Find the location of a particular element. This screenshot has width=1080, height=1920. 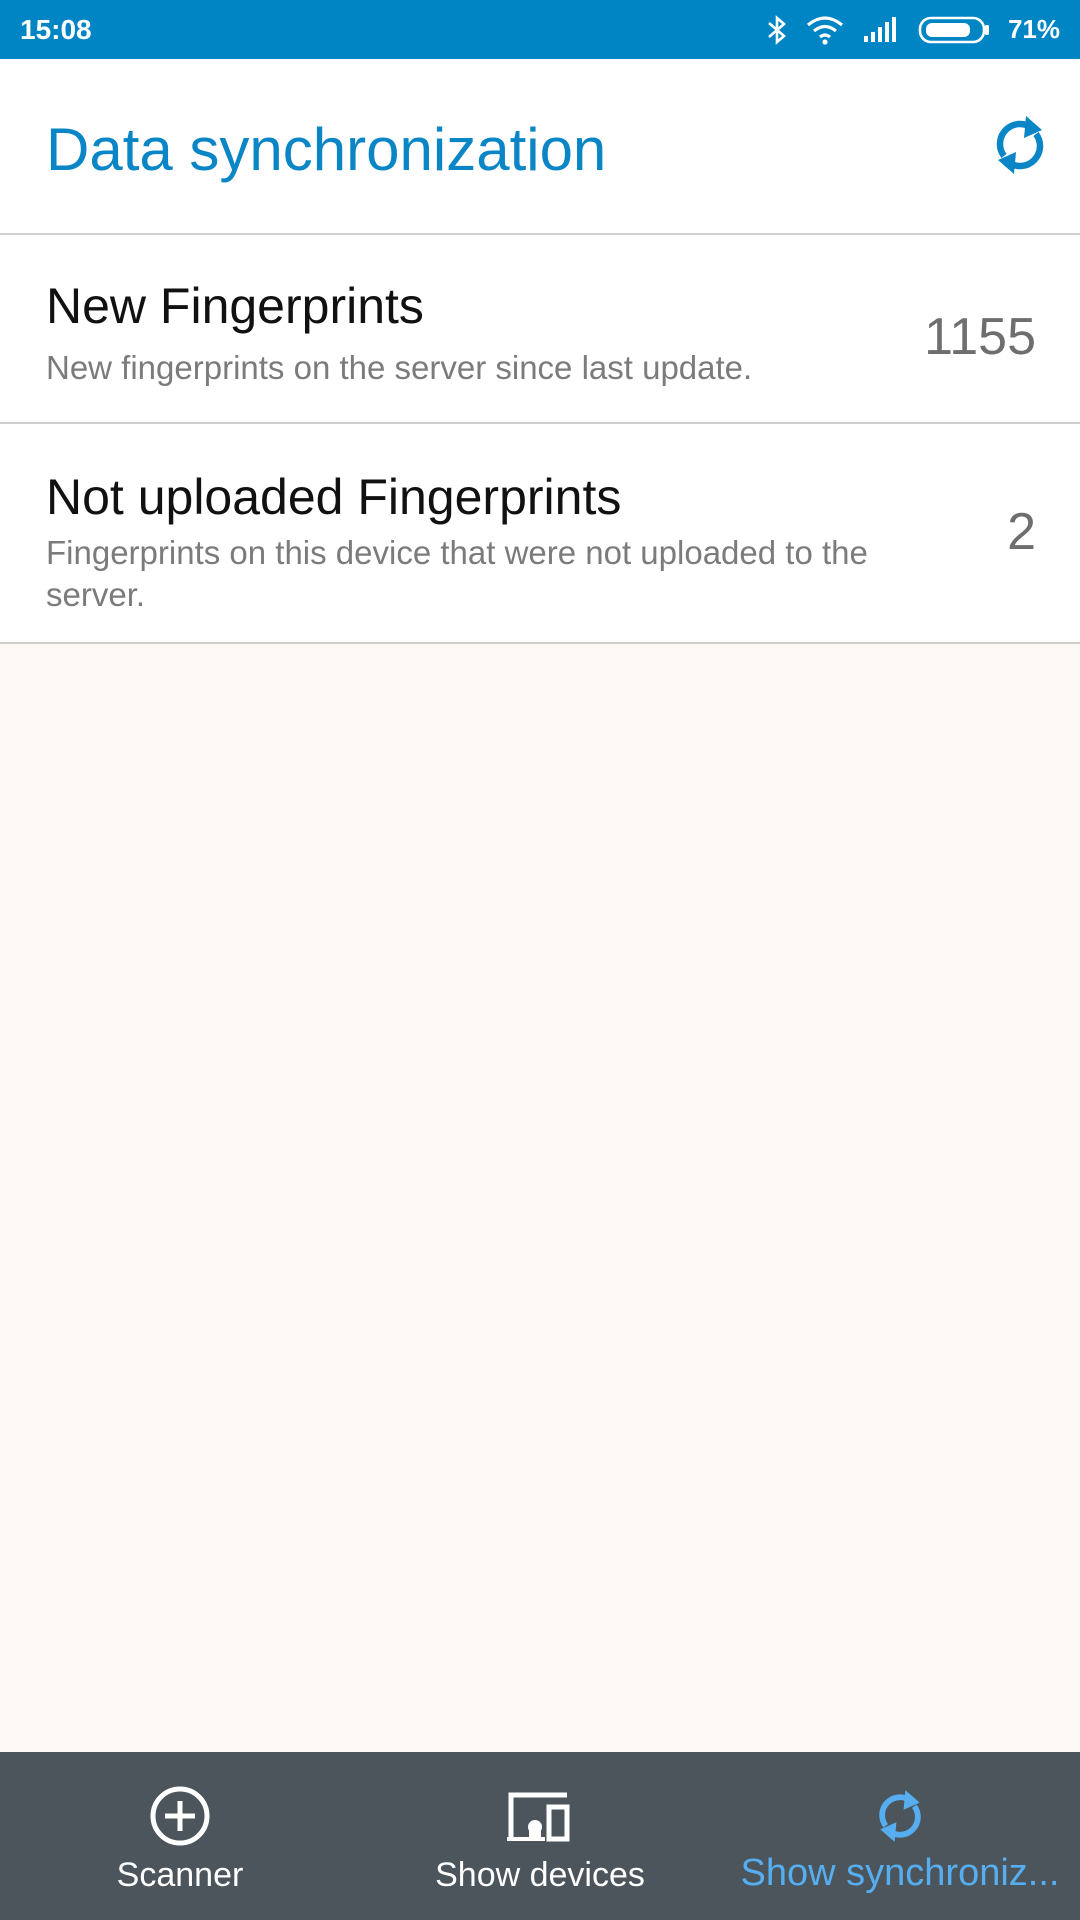

status-icons: 71% is located at coordinates (913, 30).